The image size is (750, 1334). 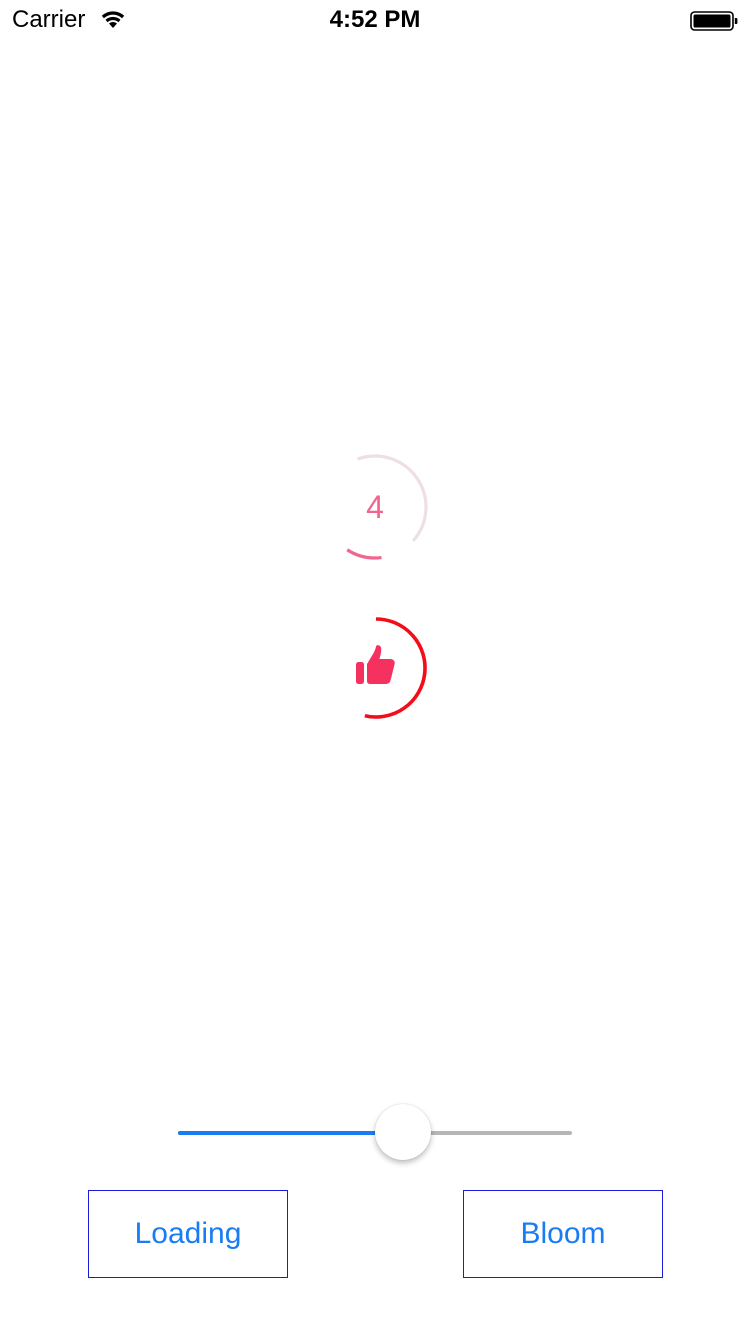 What do you see at coordinates (188, 1234) in the screenshot?
I see `loading-button: Loading` at bounding box center [188, 1234].